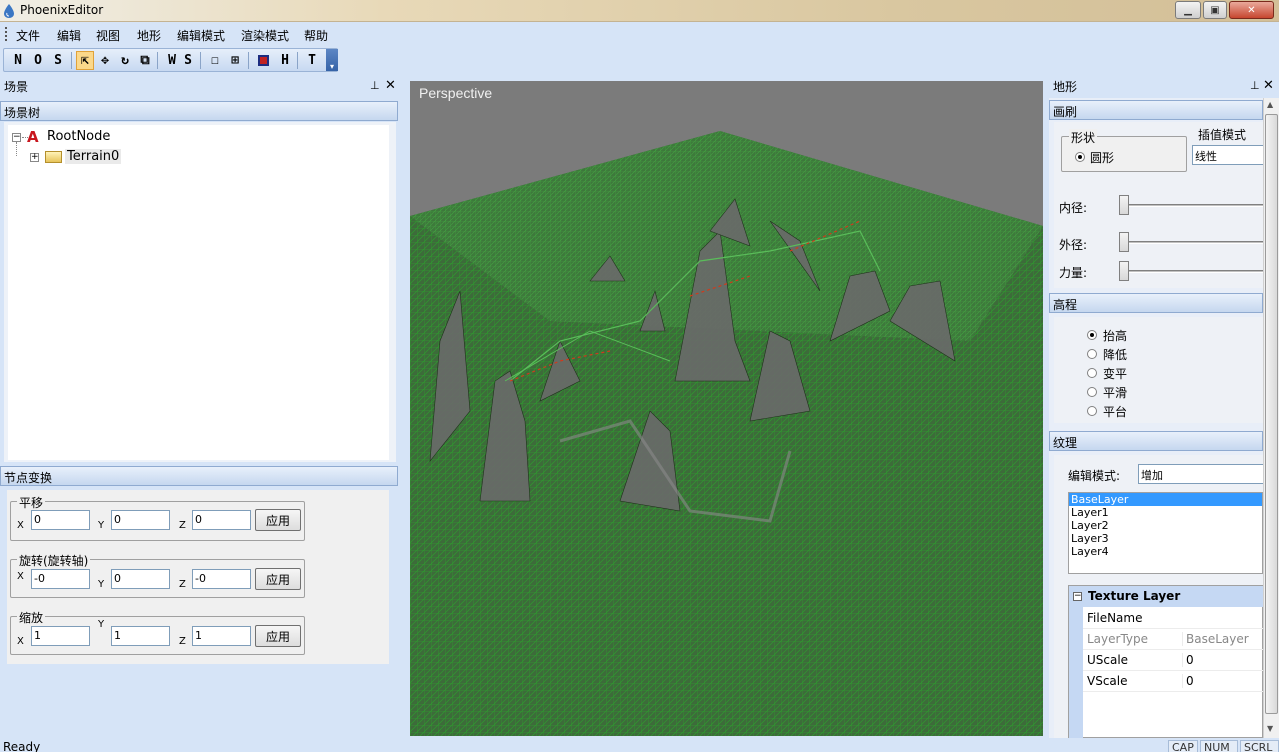 Image resolution: width=1279 pixels, height=752 pixels. What do you see at coordinates (639, 11) in the screenshot?
I see `title-bar` at bounding box center [639, 11].